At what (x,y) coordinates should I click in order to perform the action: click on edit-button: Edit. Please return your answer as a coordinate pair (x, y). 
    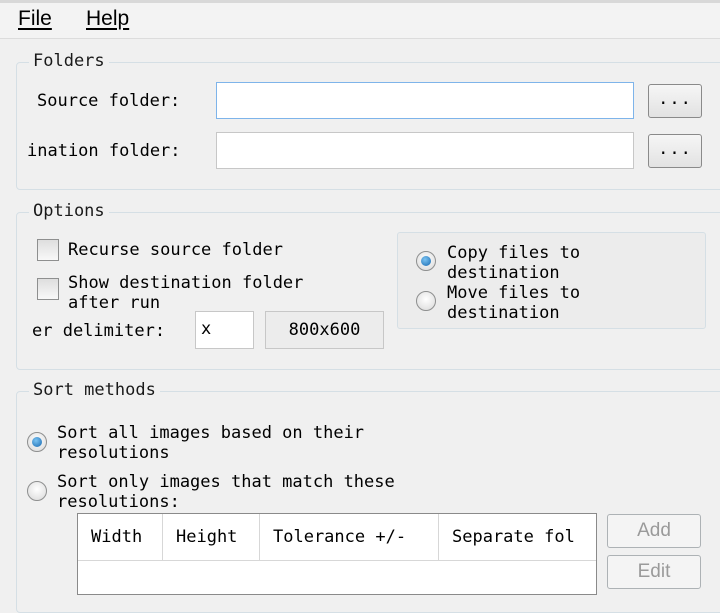
    Looking at the image, I should click on (654, 572).